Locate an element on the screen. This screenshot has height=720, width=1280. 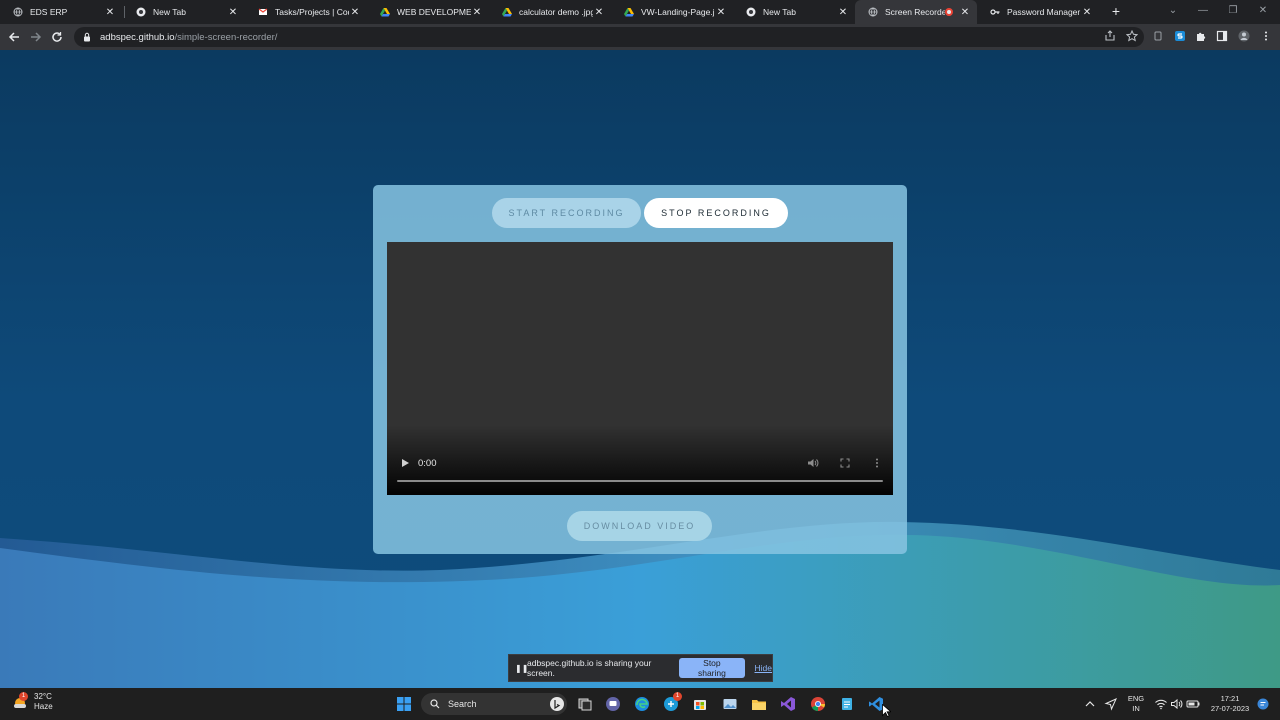
weather-sun-icon: 1 is located at coordinates (20, 701).